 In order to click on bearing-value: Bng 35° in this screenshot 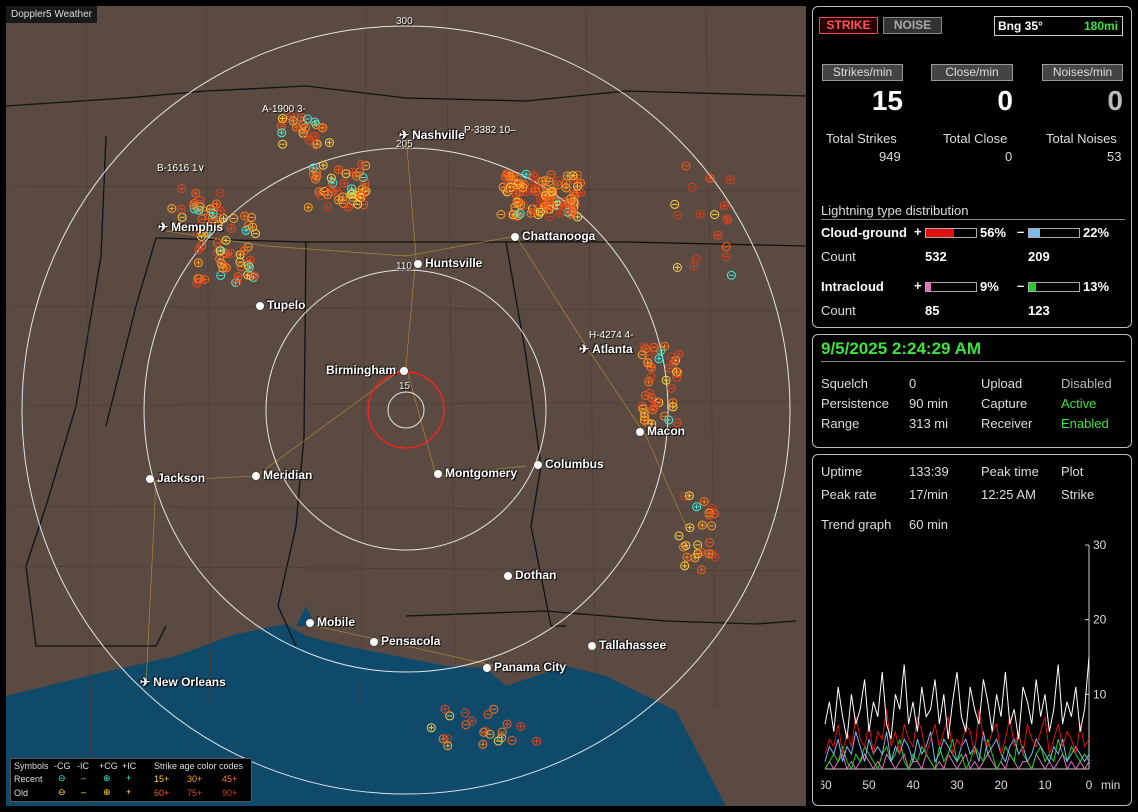, I will do `click(1020, 26)`.